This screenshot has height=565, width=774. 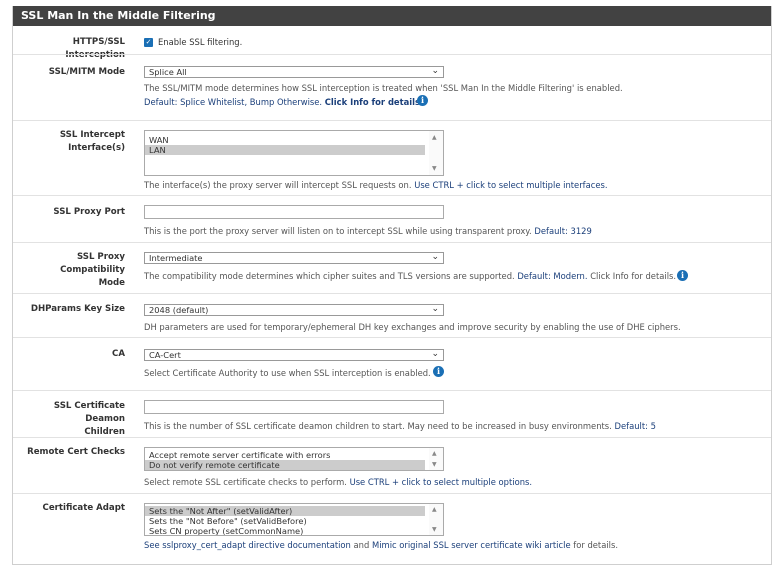 I want to click on compat-mode-label-line2: Mode, so click(x=111, y=283).